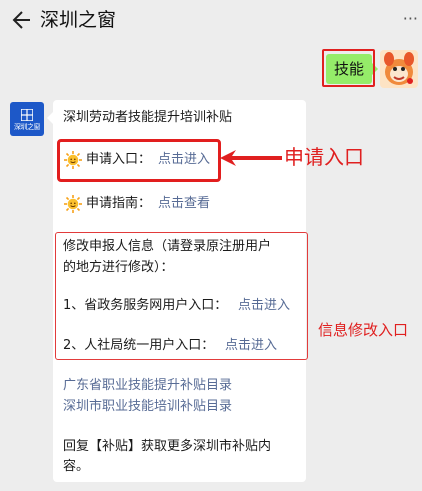 This screenshot has width=422, height=491. I want to click on chat-title: 深圳之窗, so click(78, 20).